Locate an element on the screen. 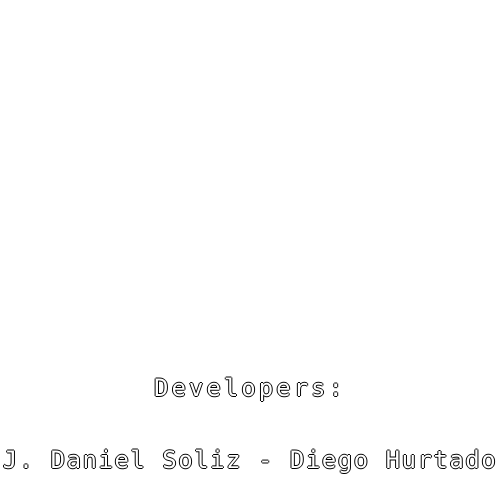  credits-developer-names: J. Daniel Soliz - Diego Hurtado is located at coordinates (250, 460).